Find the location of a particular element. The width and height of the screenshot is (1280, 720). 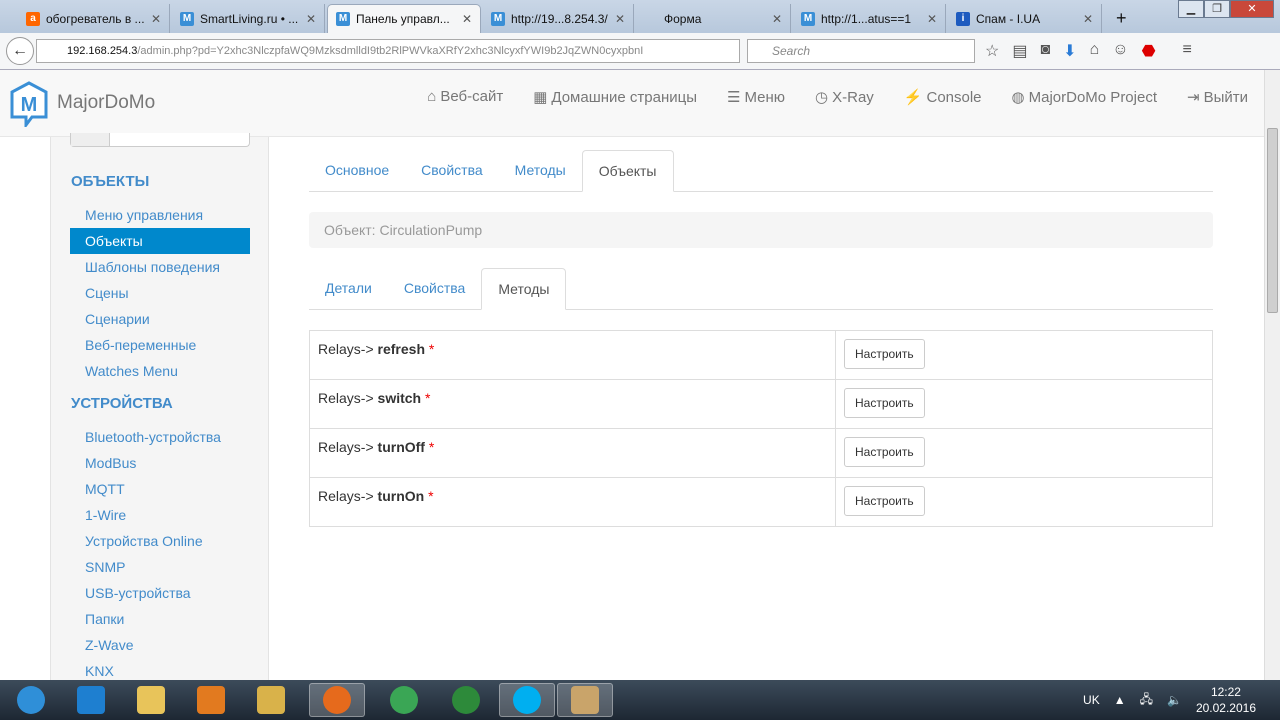

nav-item: ⌂ Веб-сайт is located at coordinates (465, 97).